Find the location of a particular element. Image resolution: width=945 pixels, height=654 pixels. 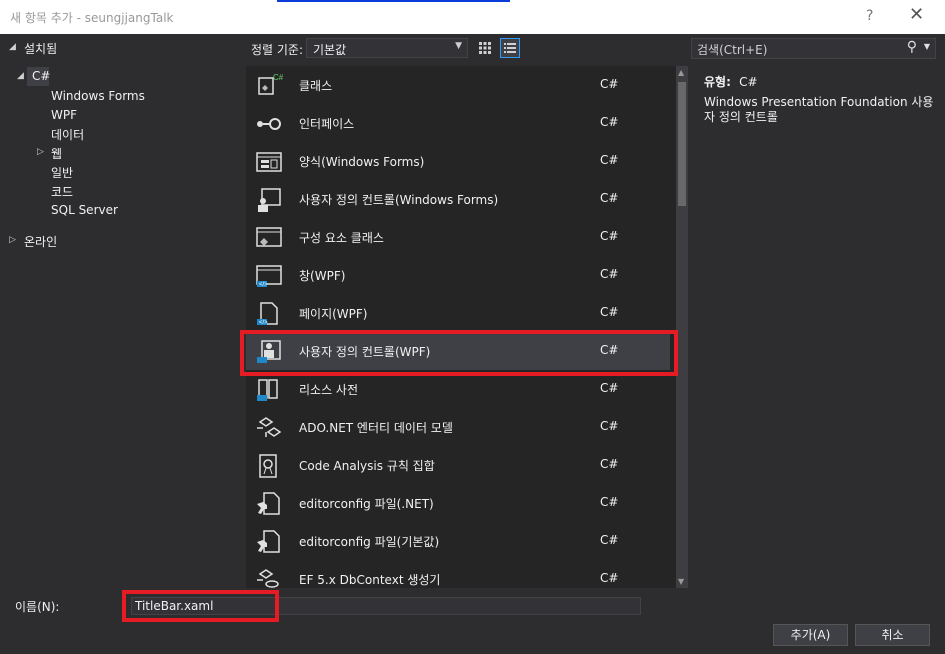

grid-view-icon is located at coordinates (485, 48).